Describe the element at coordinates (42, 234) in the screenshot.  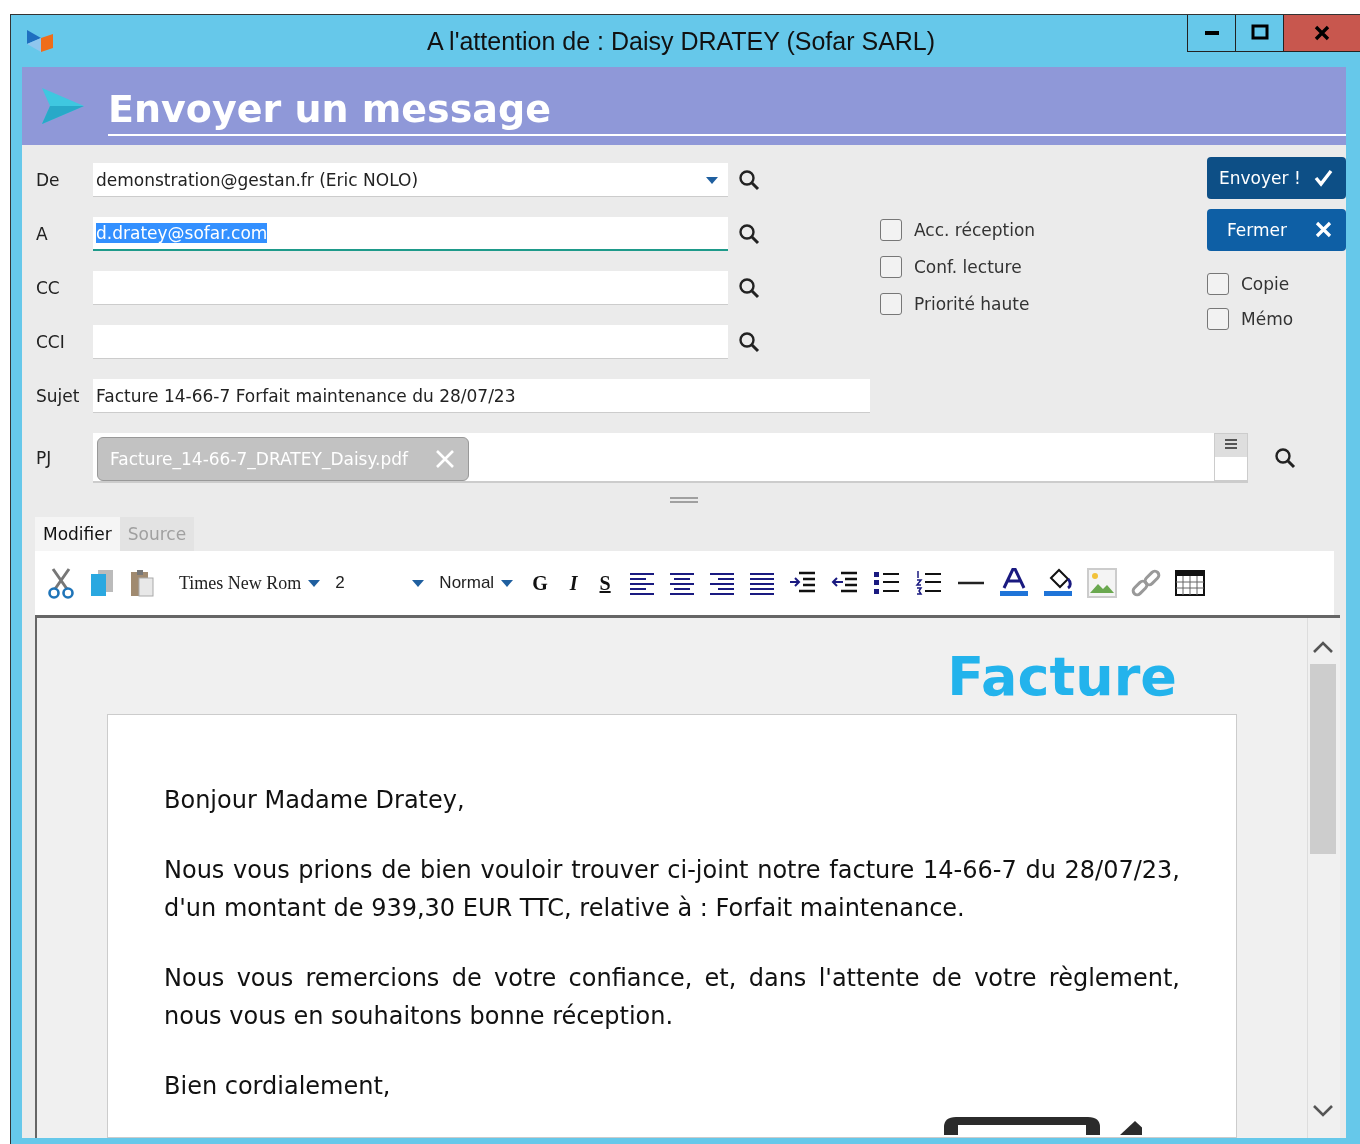
I see `field-label: A` at that location.